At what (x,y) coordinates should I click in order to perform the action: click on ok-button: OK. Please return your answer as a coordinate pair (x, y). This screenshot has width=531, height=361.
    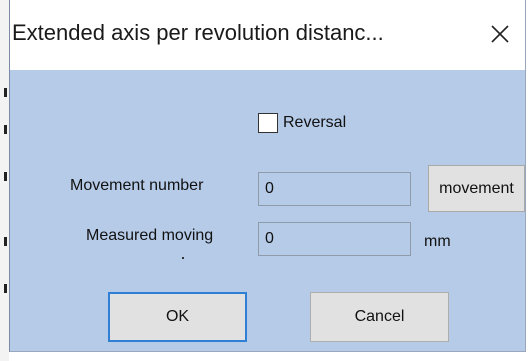
    Looking at the image, I should click on (177, 317).